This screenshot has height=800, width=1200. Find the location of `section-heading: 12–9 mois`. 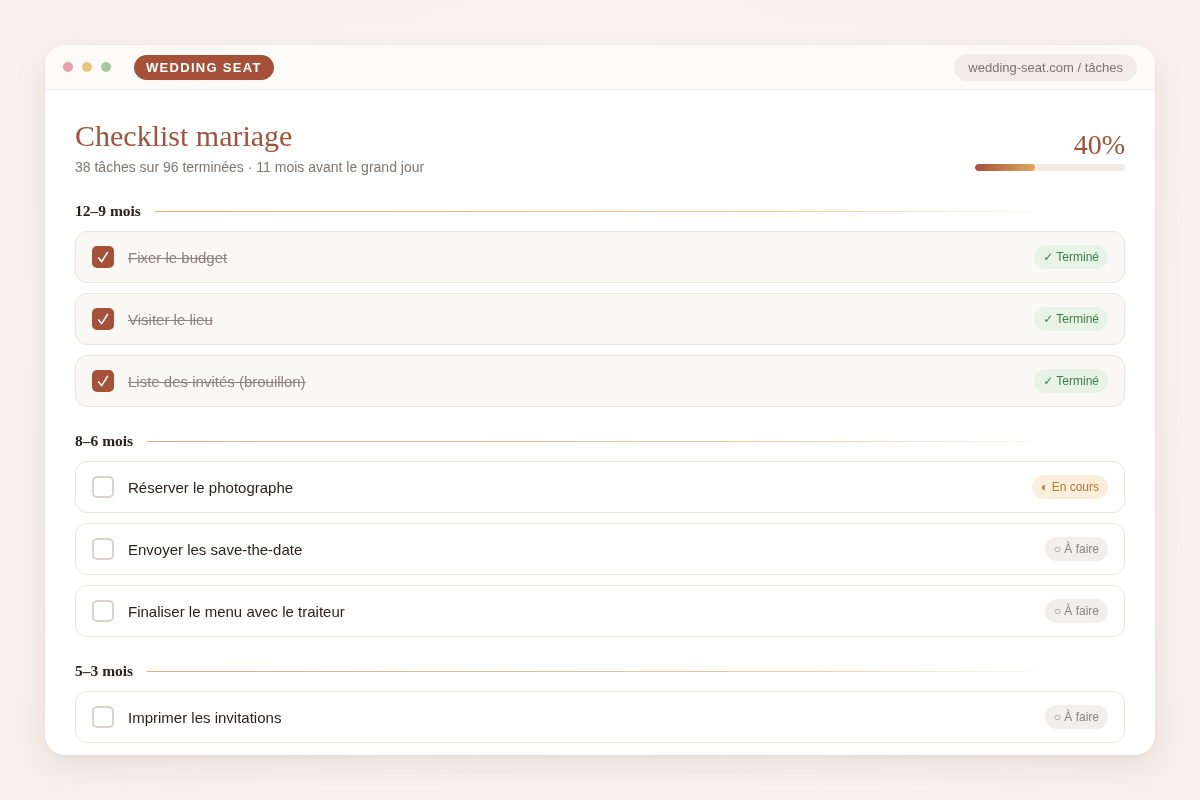

section-heading: 12–9 mois is located at coordinates (108, 211).